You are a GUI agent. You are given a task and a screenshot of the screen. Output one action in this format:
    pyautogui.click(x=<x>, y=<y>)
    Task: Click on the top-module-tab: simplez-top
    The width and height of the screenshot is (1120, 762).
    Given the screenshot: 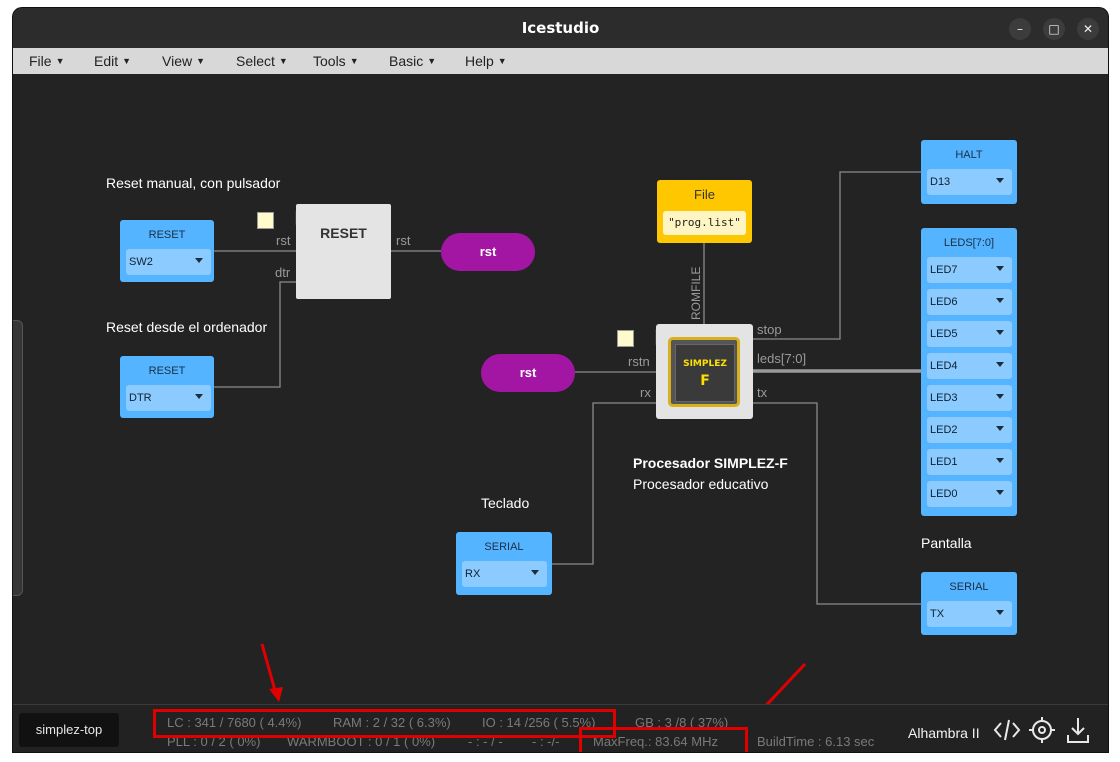 What is the action you would take?
    pyautogui.click(x=69, y=730)
    